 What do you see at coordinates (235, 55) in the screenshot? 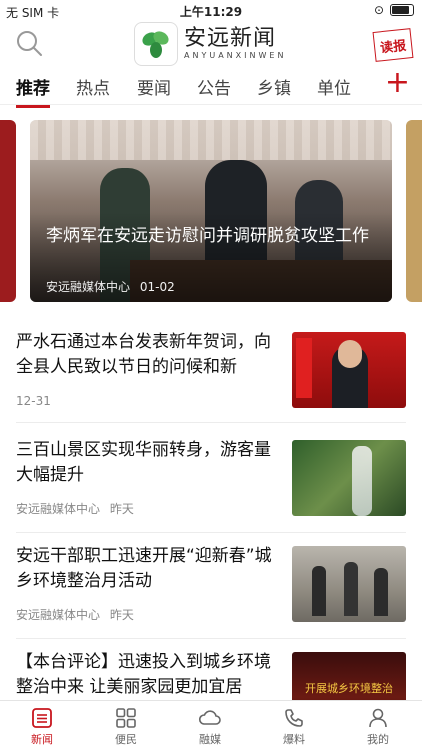
I see `logo-subtitle: ANYUANXINWEN` at bounding box center [235, 55].